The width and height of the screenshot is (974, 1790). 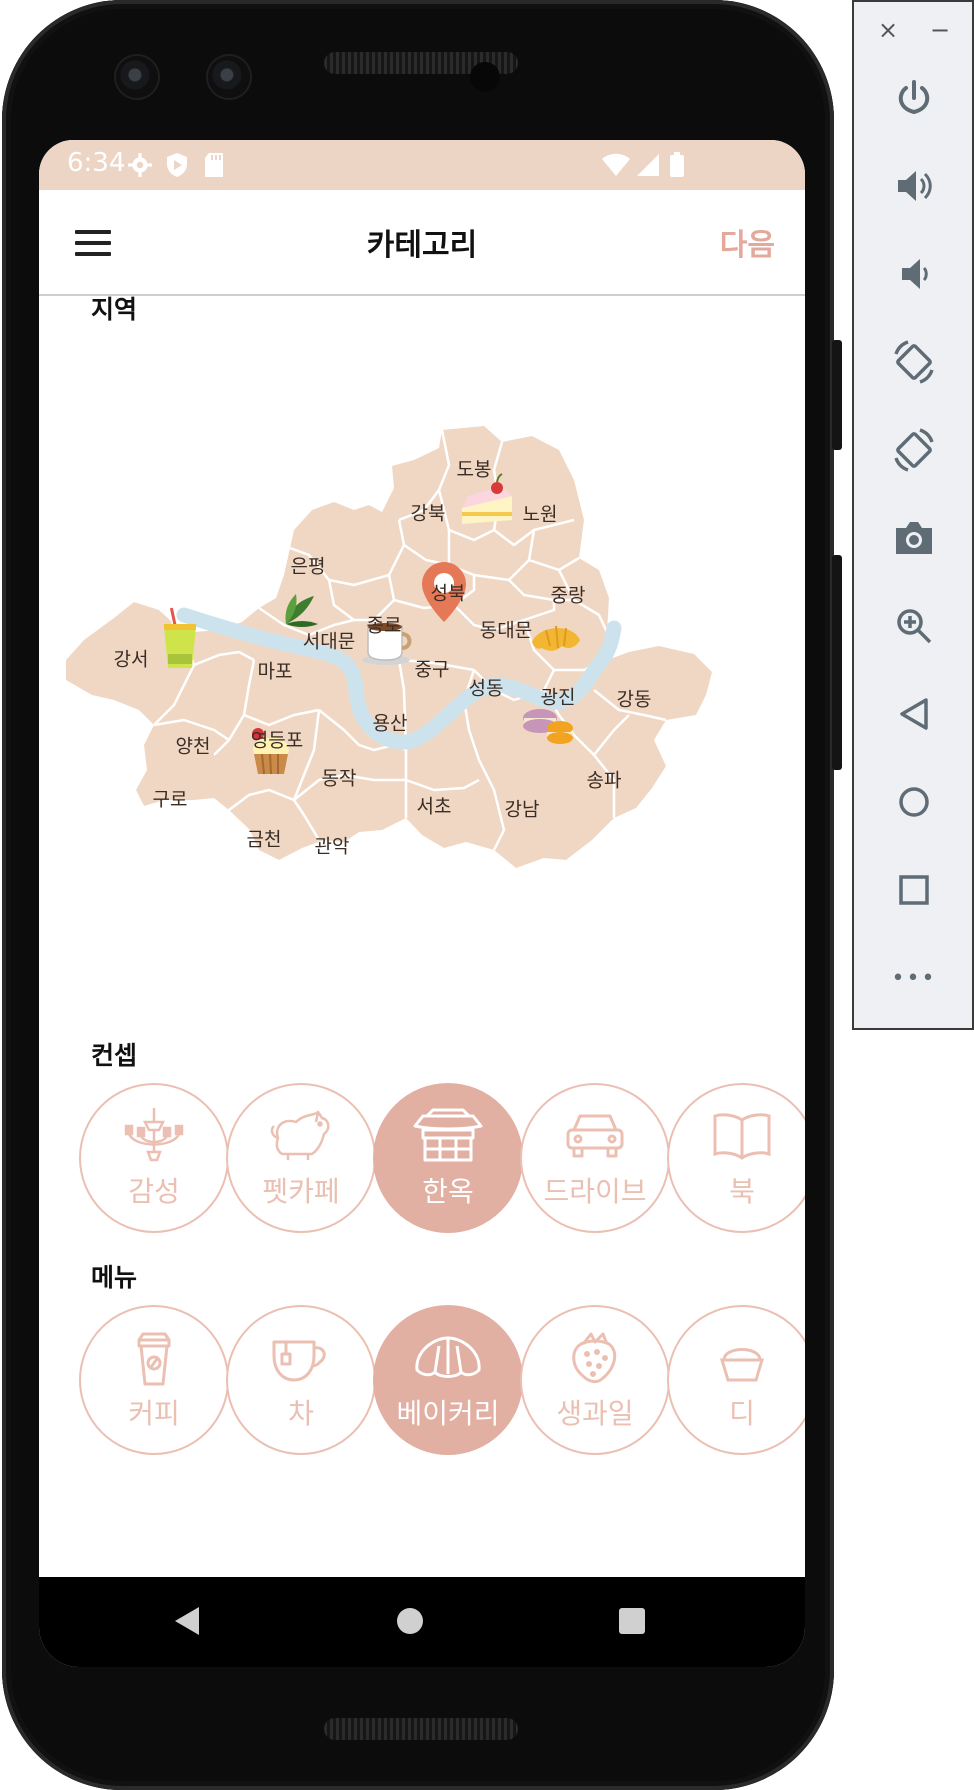 I want to click on concept-chip-label: 펫카페, so click(x=301, y=1191).